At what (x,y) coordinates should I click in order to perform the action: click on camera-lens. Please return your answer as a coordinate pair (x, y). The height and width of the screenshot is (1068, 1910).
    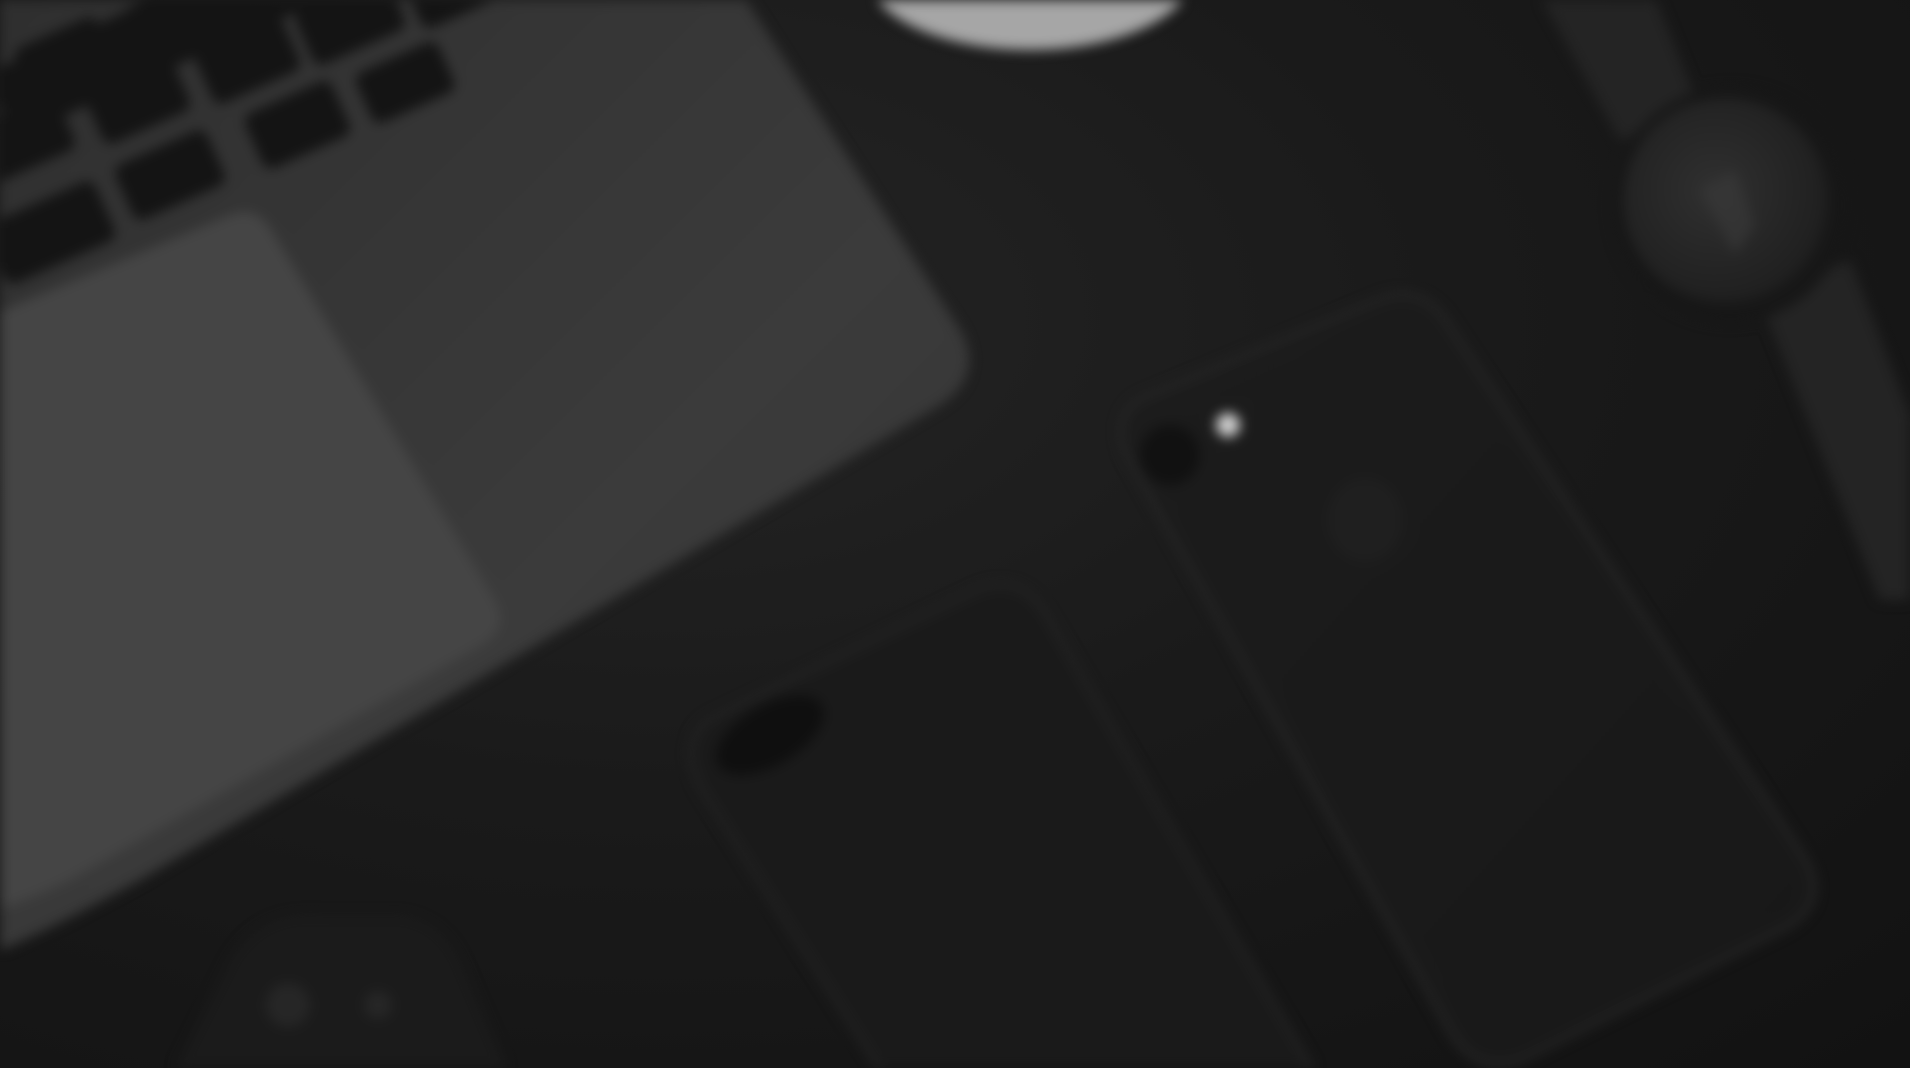
    Looking at the image, I should click on (1170, 455).